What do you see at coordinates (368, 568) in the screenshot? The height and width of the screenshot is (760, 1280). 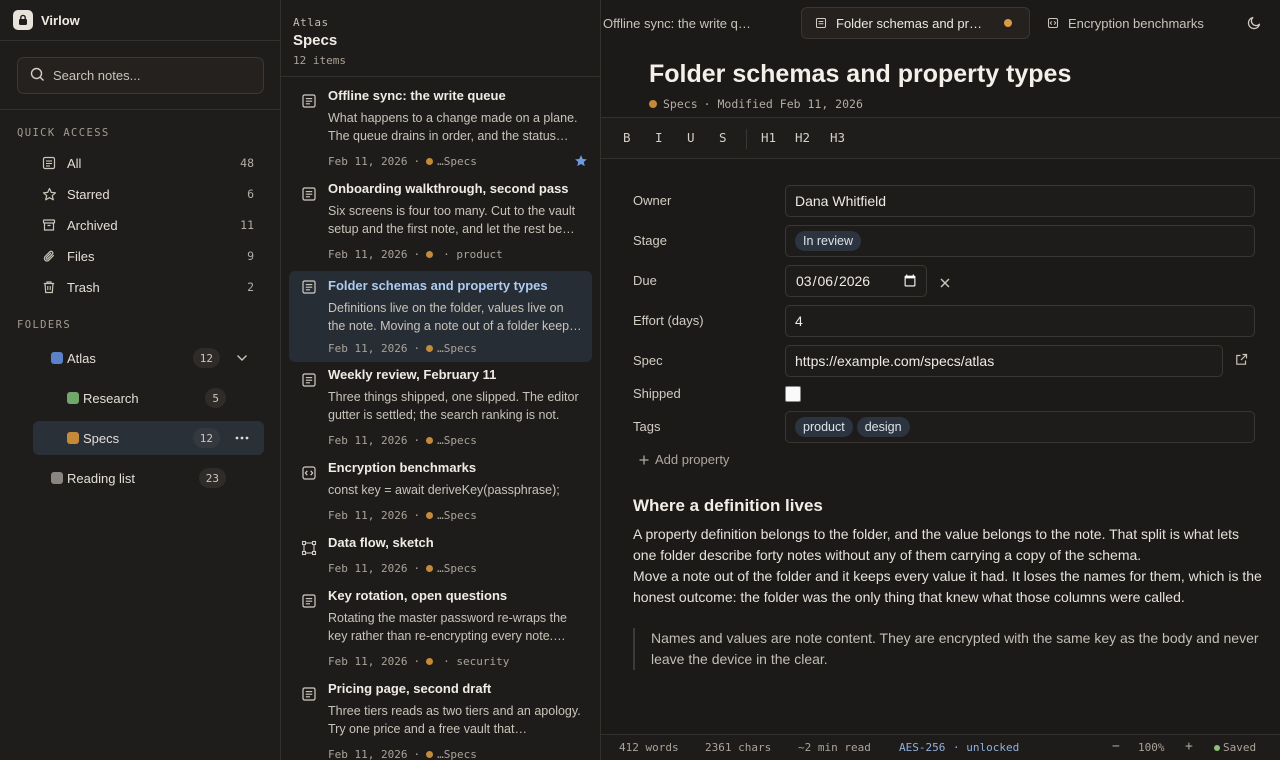 I see `note-date: Feb 11, 2026` at bounding box center [368, 568].